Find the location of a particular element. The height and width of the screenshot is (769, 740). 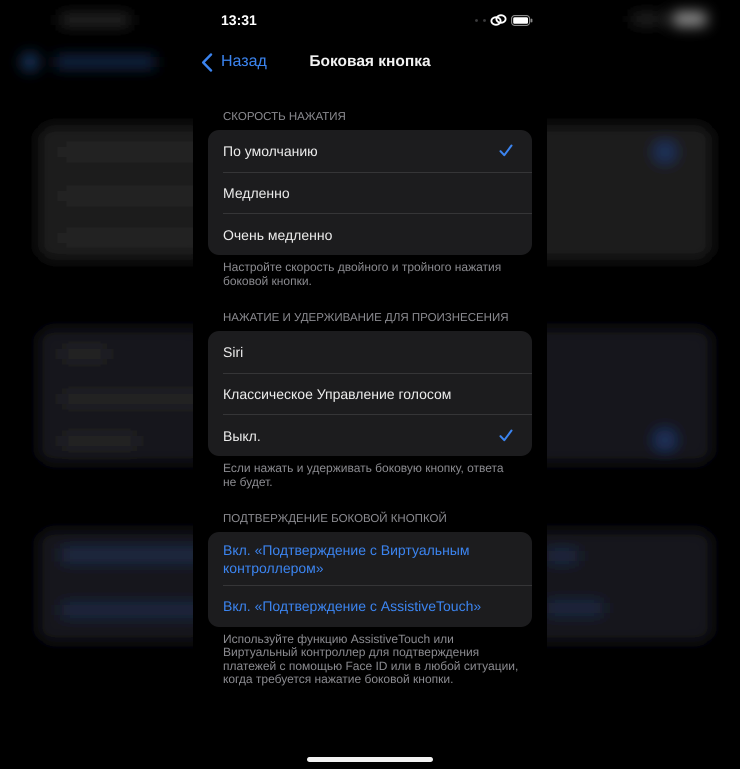

chevron-icon is located at coordinates (207, 62).